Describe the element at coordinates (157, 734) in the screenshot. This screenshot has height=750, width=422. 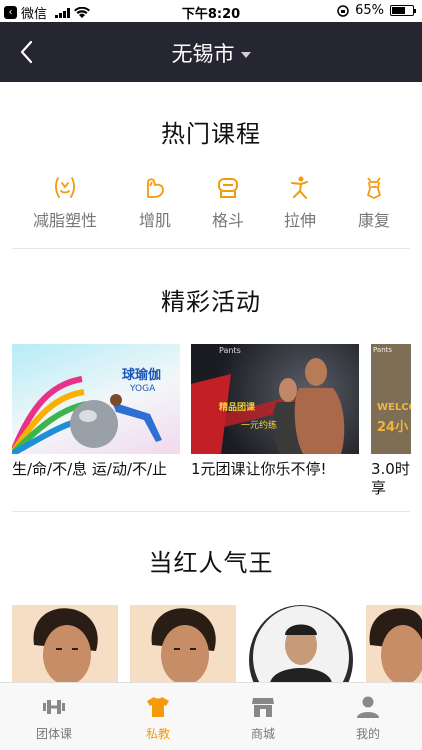
I see `tab-label: 私教` at that location.